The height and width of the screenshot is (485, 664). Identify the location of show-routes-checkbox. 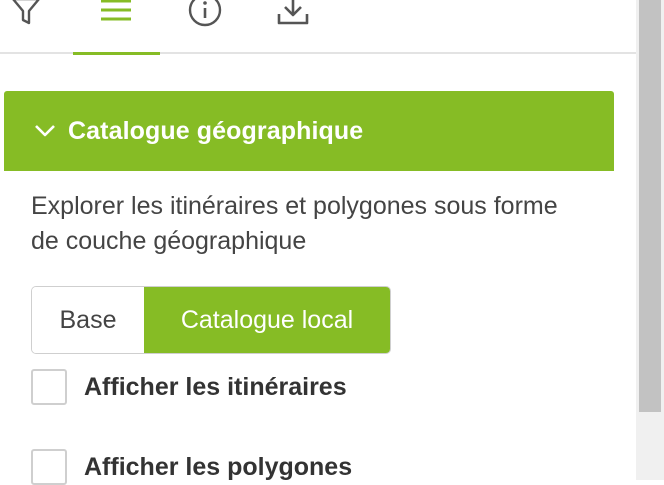
(49, 387).